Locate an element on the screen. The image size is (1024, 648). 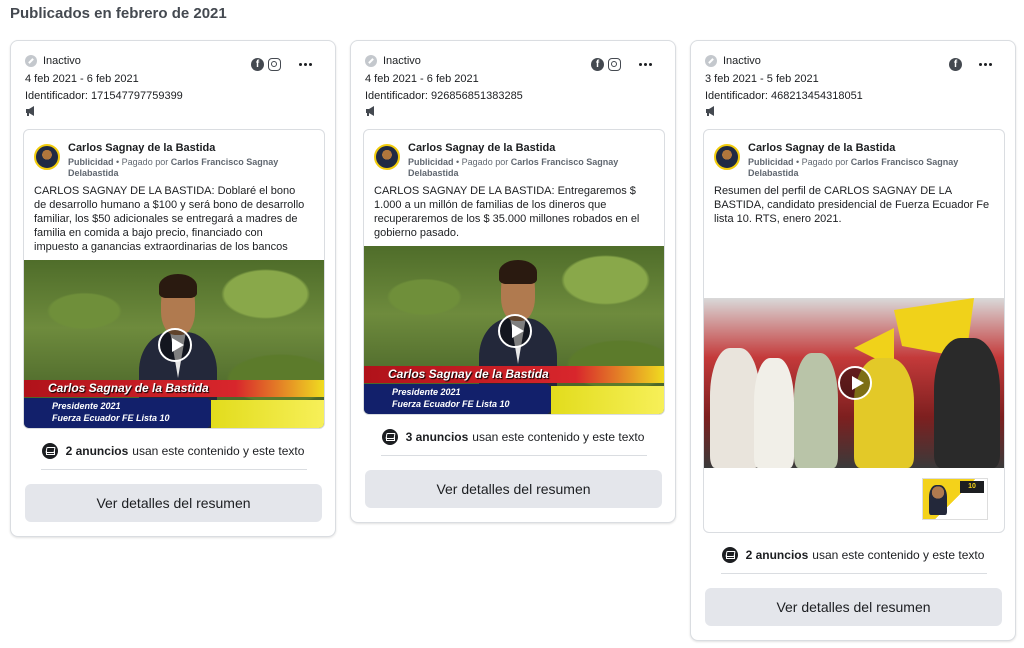
section-title: Publicados en febrero de 2021 is located at coordinates (118, 13).